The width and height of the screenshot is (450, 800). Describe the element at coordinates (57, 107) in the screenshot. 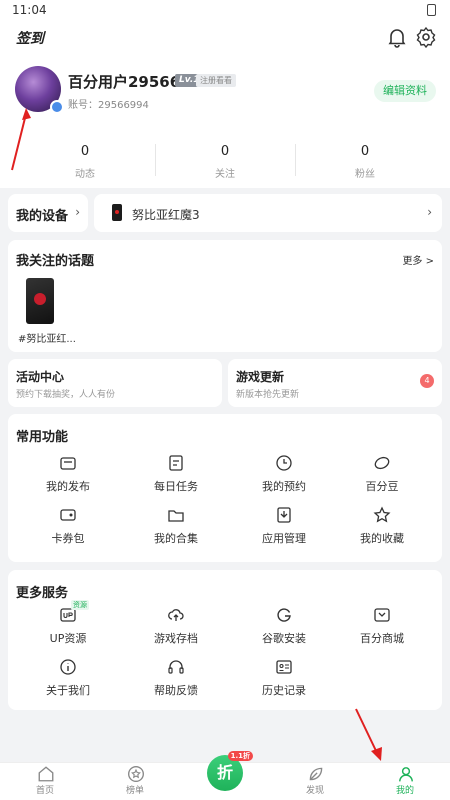

I see `verified-icon` at that location.